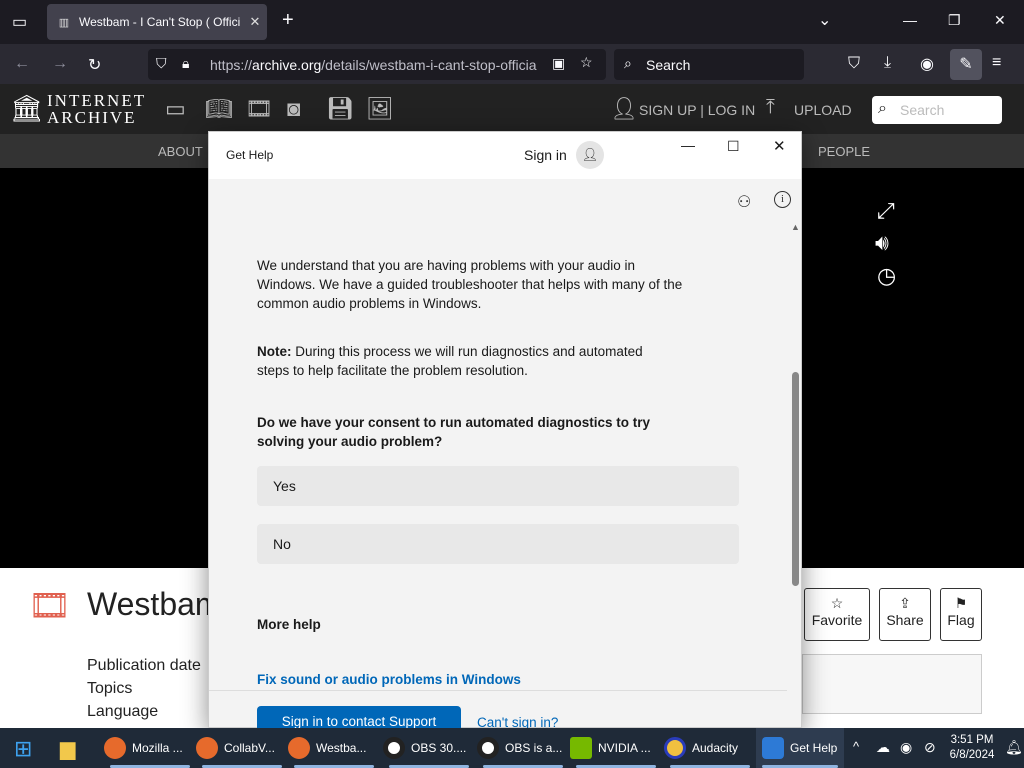  I want to click on volume-icon: 🔊︎, so click(882, 243).